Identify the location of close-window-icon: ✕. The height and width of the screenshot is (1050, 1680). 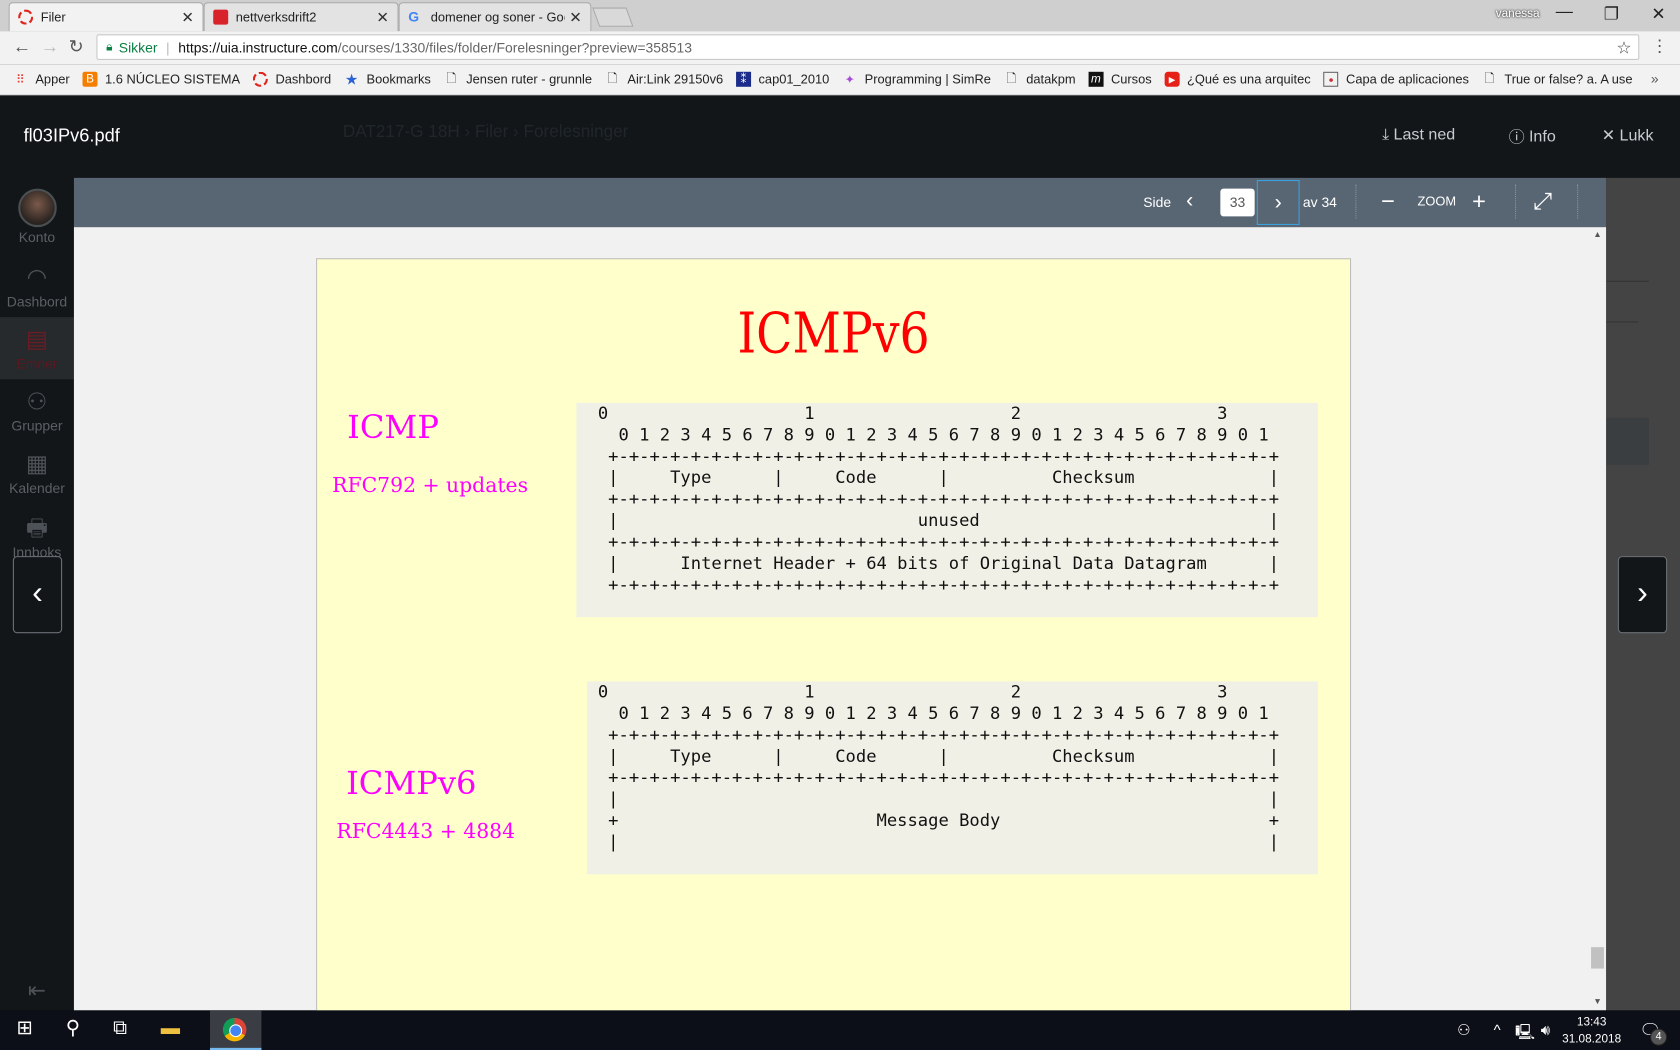
(1658, 13).